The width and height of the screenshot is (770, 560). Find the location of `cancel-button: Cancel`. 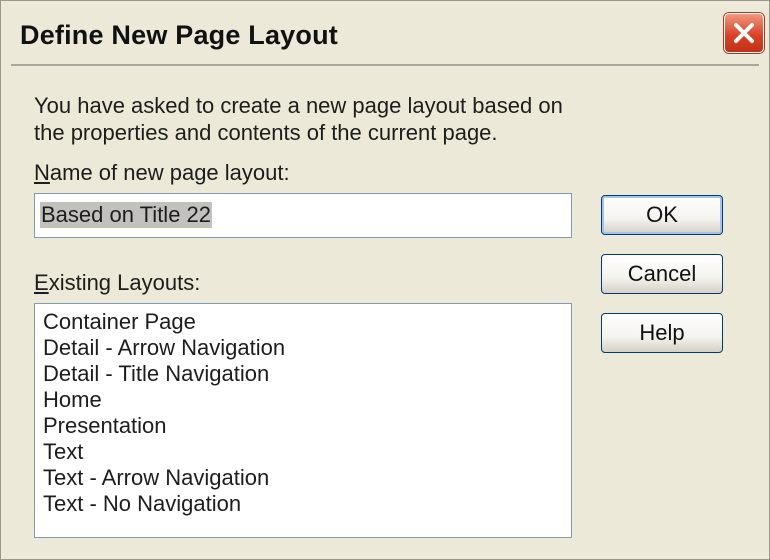

cancel-button: Cancel is located at coordinates (662, 274).